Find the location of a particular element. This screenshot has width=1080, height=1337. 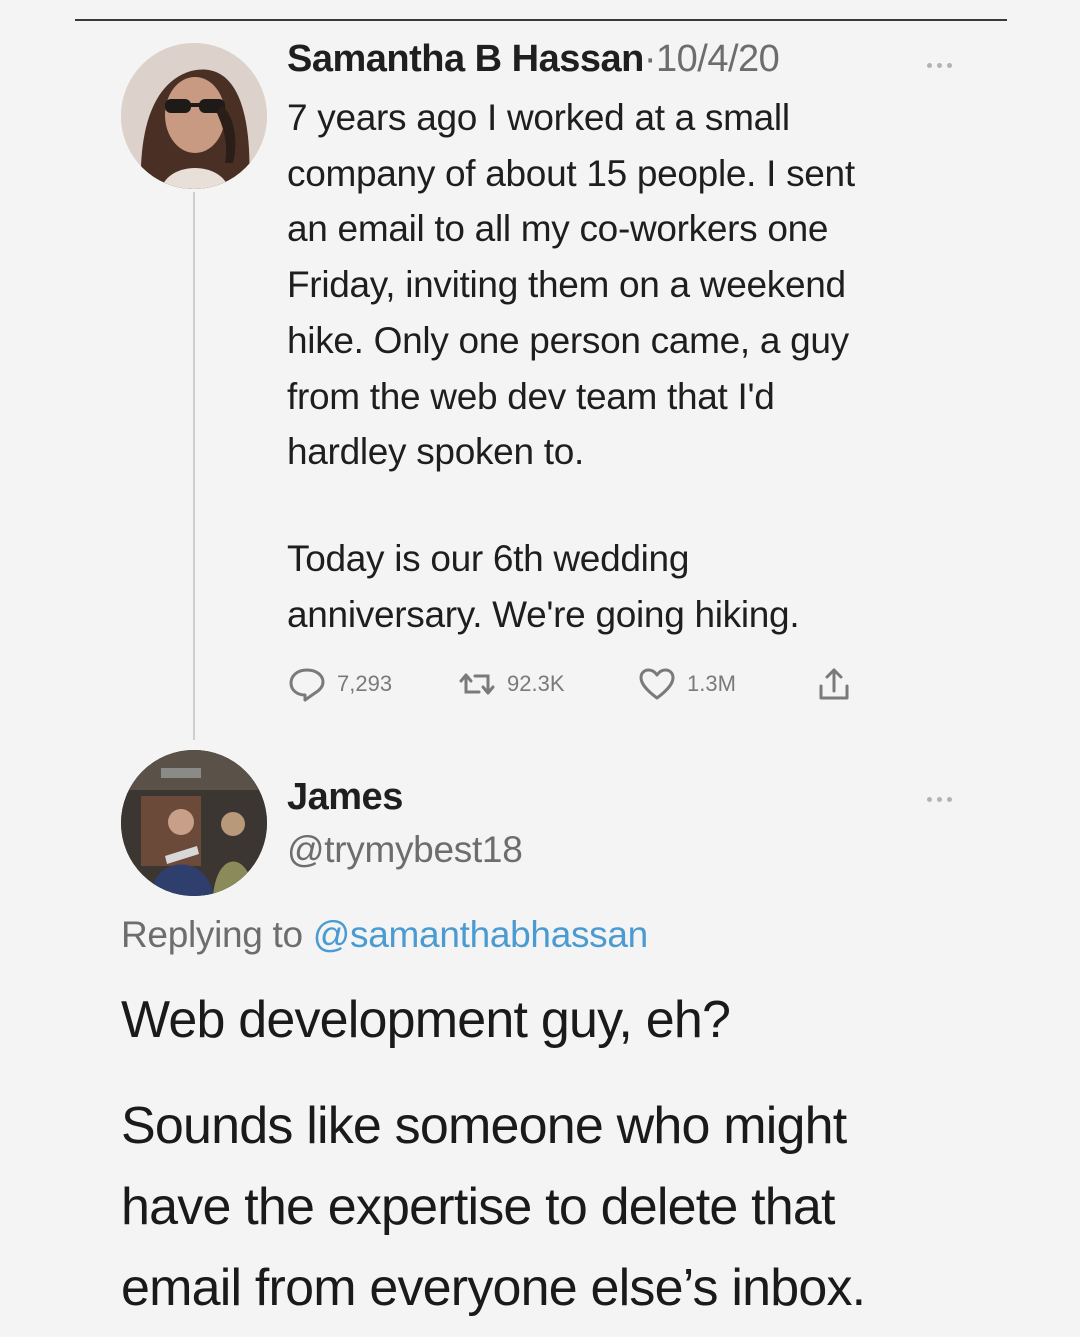

top-divider is located at coordinates (541, 20).